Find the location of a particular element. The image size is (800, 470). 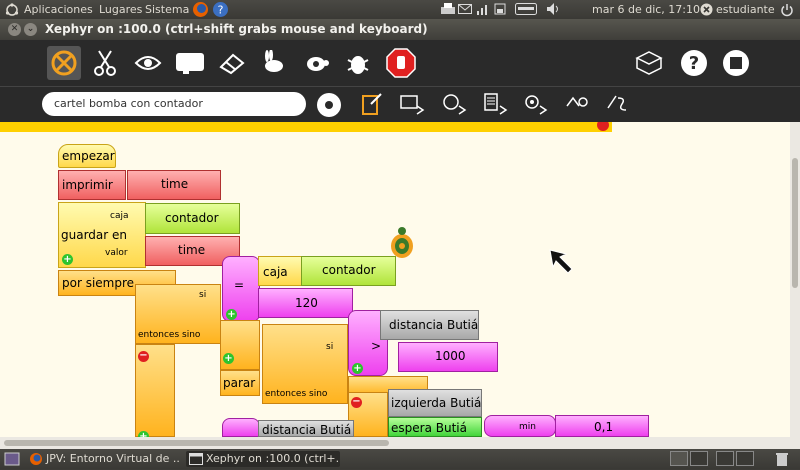

number-1000-block: 1000 is located at coordinates (448, 357).